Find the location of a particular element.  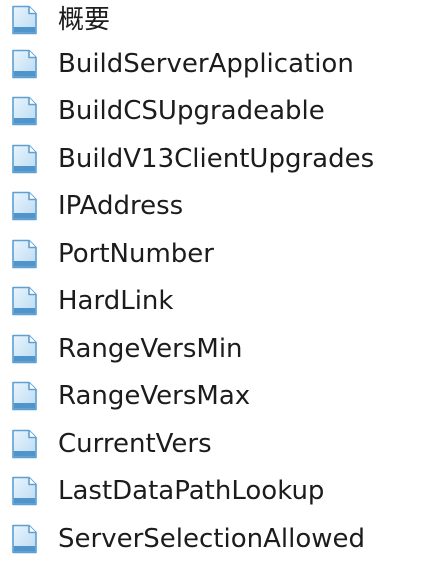

topic-item-range-vers-min: RangeVersMin is located at coordinates (218, 349).